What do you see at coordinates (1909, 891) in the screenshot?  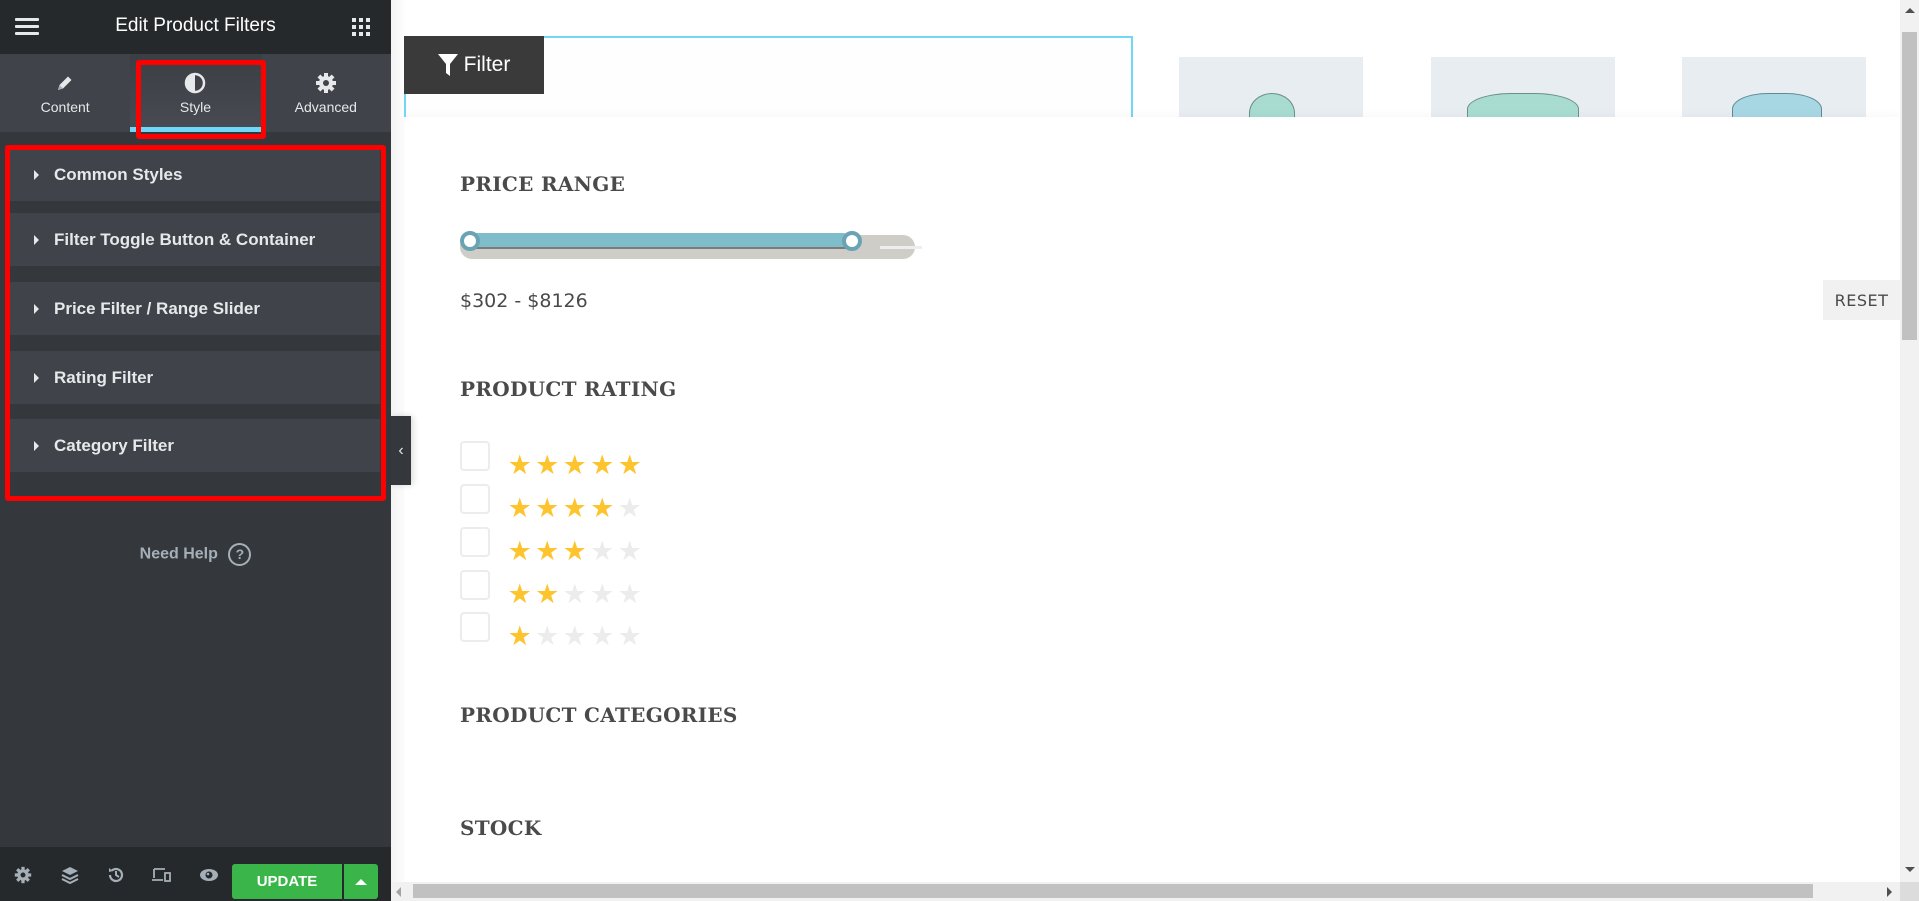 I see `scrollbar-corner` at bounding box center [1909, 891].